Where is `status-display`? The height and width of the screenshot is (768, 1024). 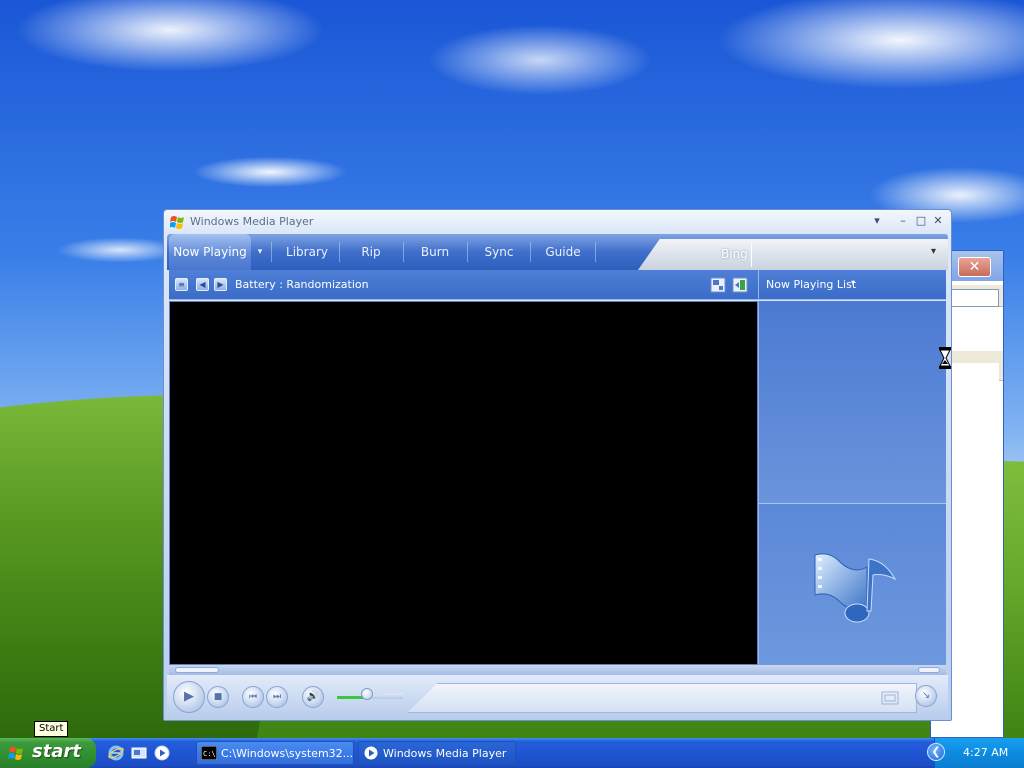
status-display is located at coordinates (662, 698).